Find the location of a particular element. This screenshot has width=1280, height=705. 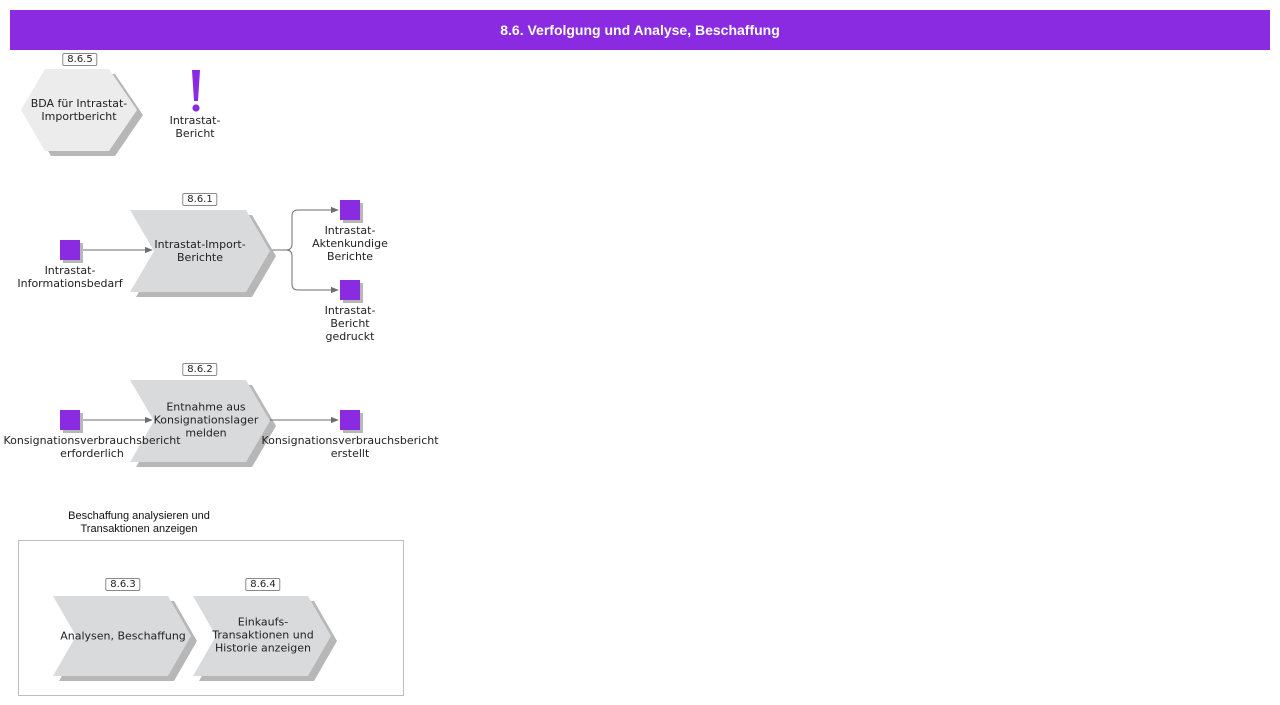

event-aktenkundige-berichte is located at coordinates (351, 211).